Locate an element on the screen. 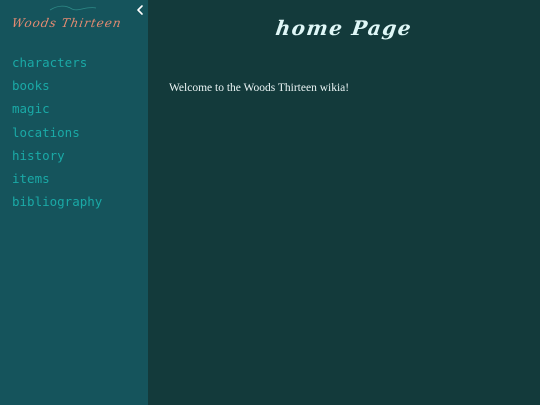  sidebar-item-locations: locations is located at coordinates (57, 132).